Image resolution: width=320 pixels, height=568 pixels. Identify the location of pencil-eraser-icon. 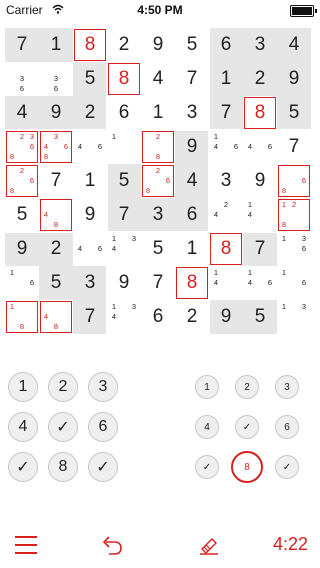
(209, 545).